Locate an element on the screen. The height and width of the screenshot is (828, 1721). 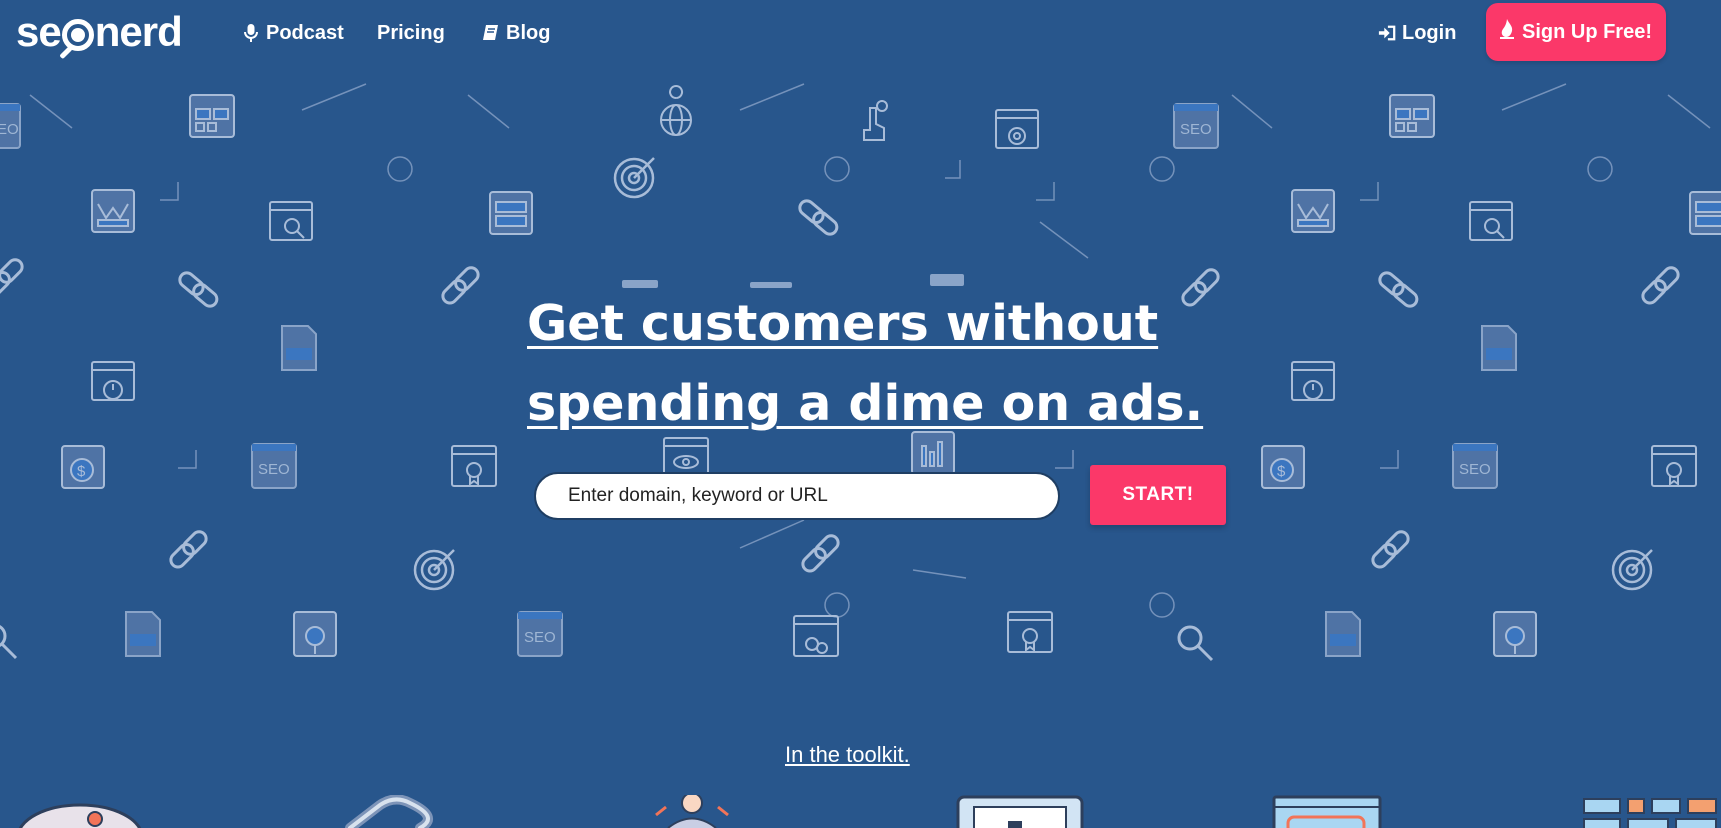
nav-login: Login is located at coordinates (1417, 33).